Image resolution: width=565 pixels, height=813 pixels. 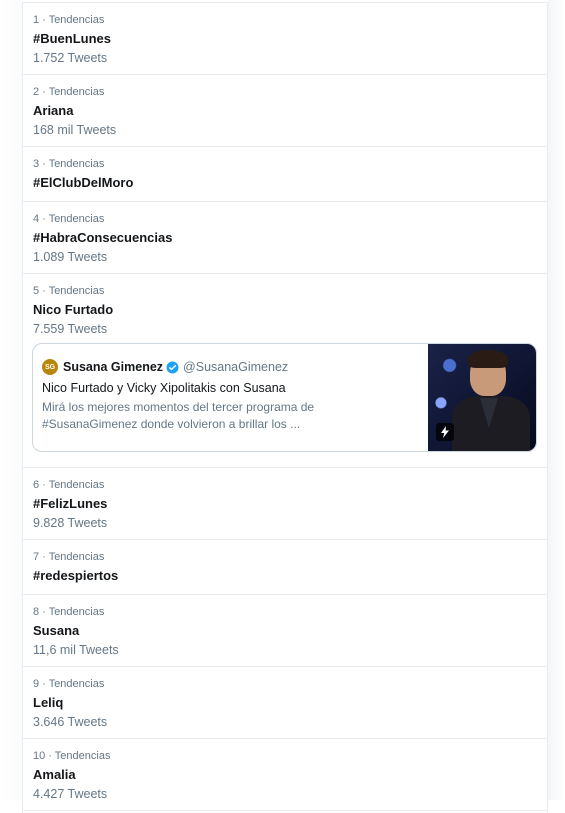 I want to click on trend-count: 3.646 Tweets, so click(x=70, y=722).